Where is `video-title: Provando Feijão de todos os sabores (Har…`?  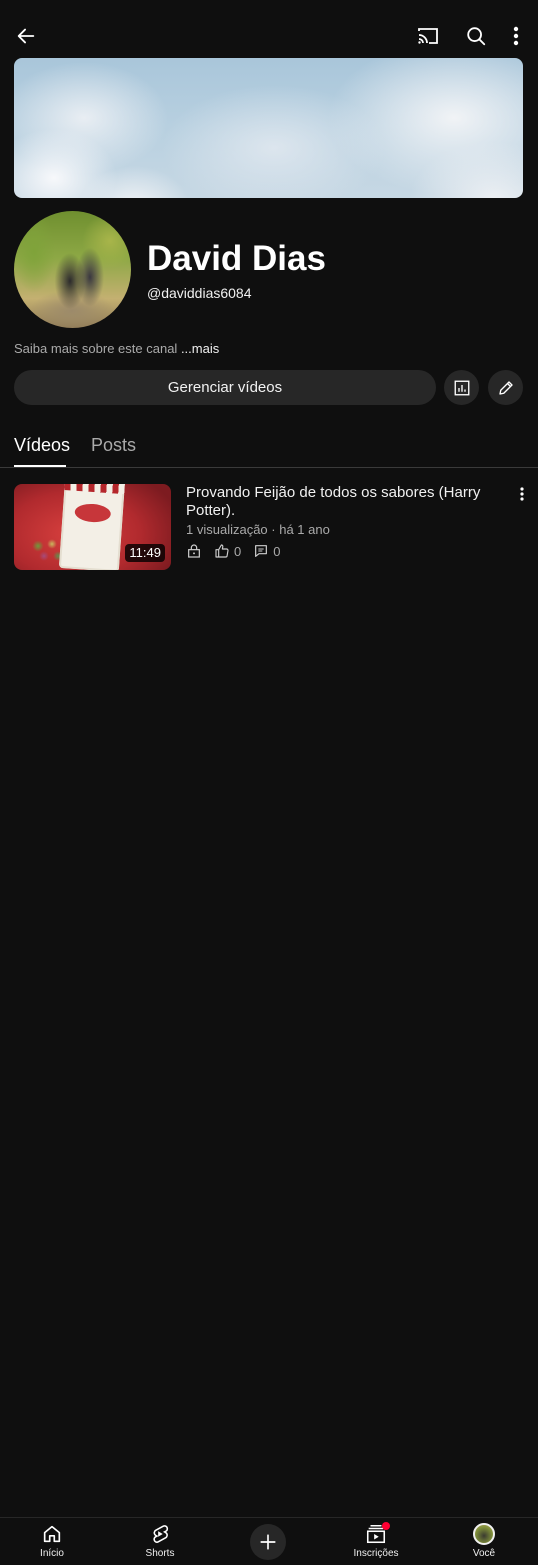
video-title: Provando Feijão de todos os sabores (Har… is located at coordinates (341, 502).